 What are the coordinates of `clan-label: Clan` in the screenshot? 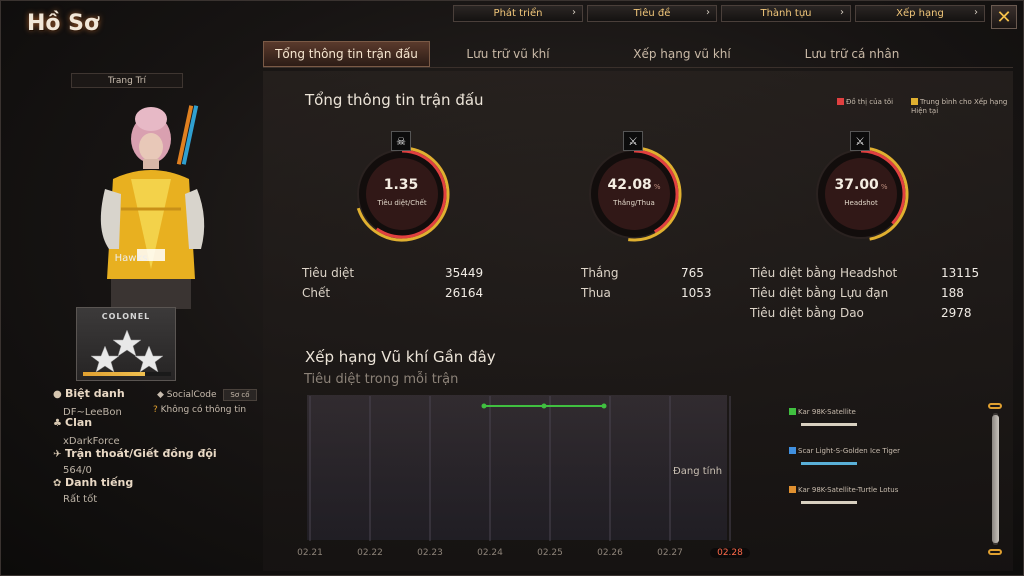 It's located at (79, 422).